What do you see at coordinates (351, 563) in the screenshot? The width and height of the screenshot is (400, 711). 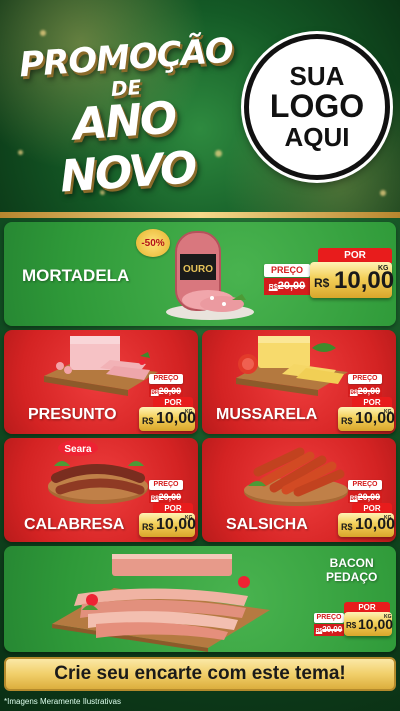 I see `product-name-line-1: BACON` at bounding box center [351, 563].